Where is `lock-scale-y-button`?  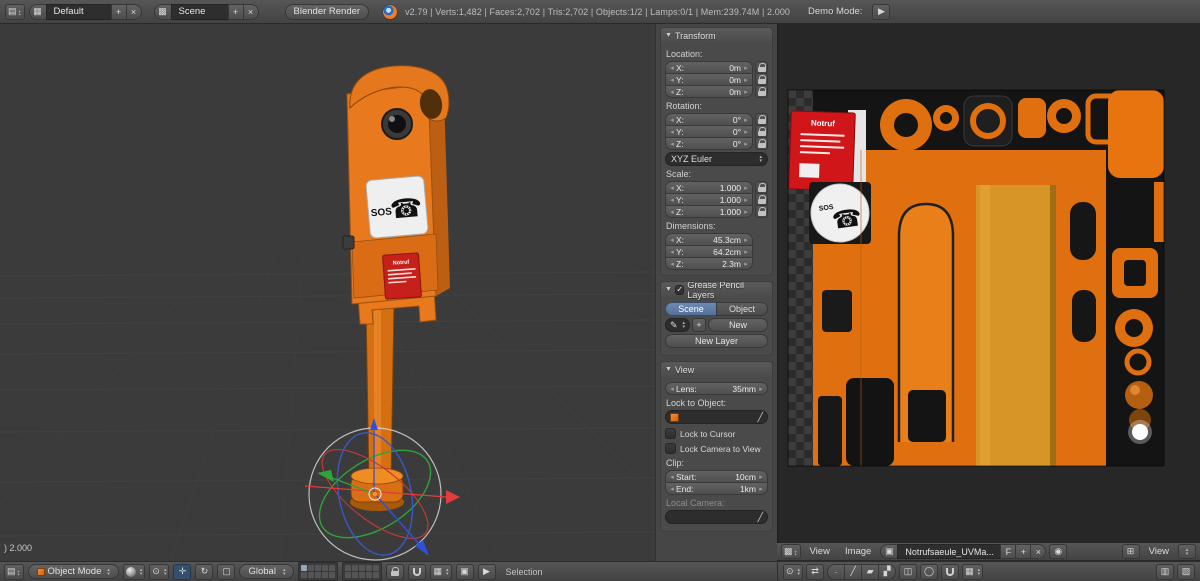 lock-scale-y-button is located at coordinates (761, 199).